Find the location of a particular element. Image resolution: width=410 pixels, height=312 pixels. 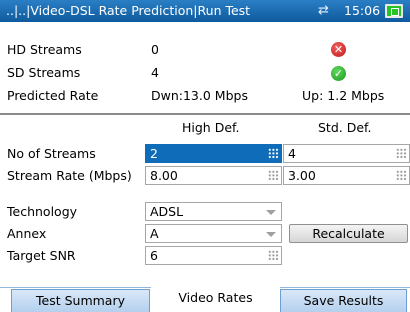

technology-select: ADSL is located at coordinates (213, 211).